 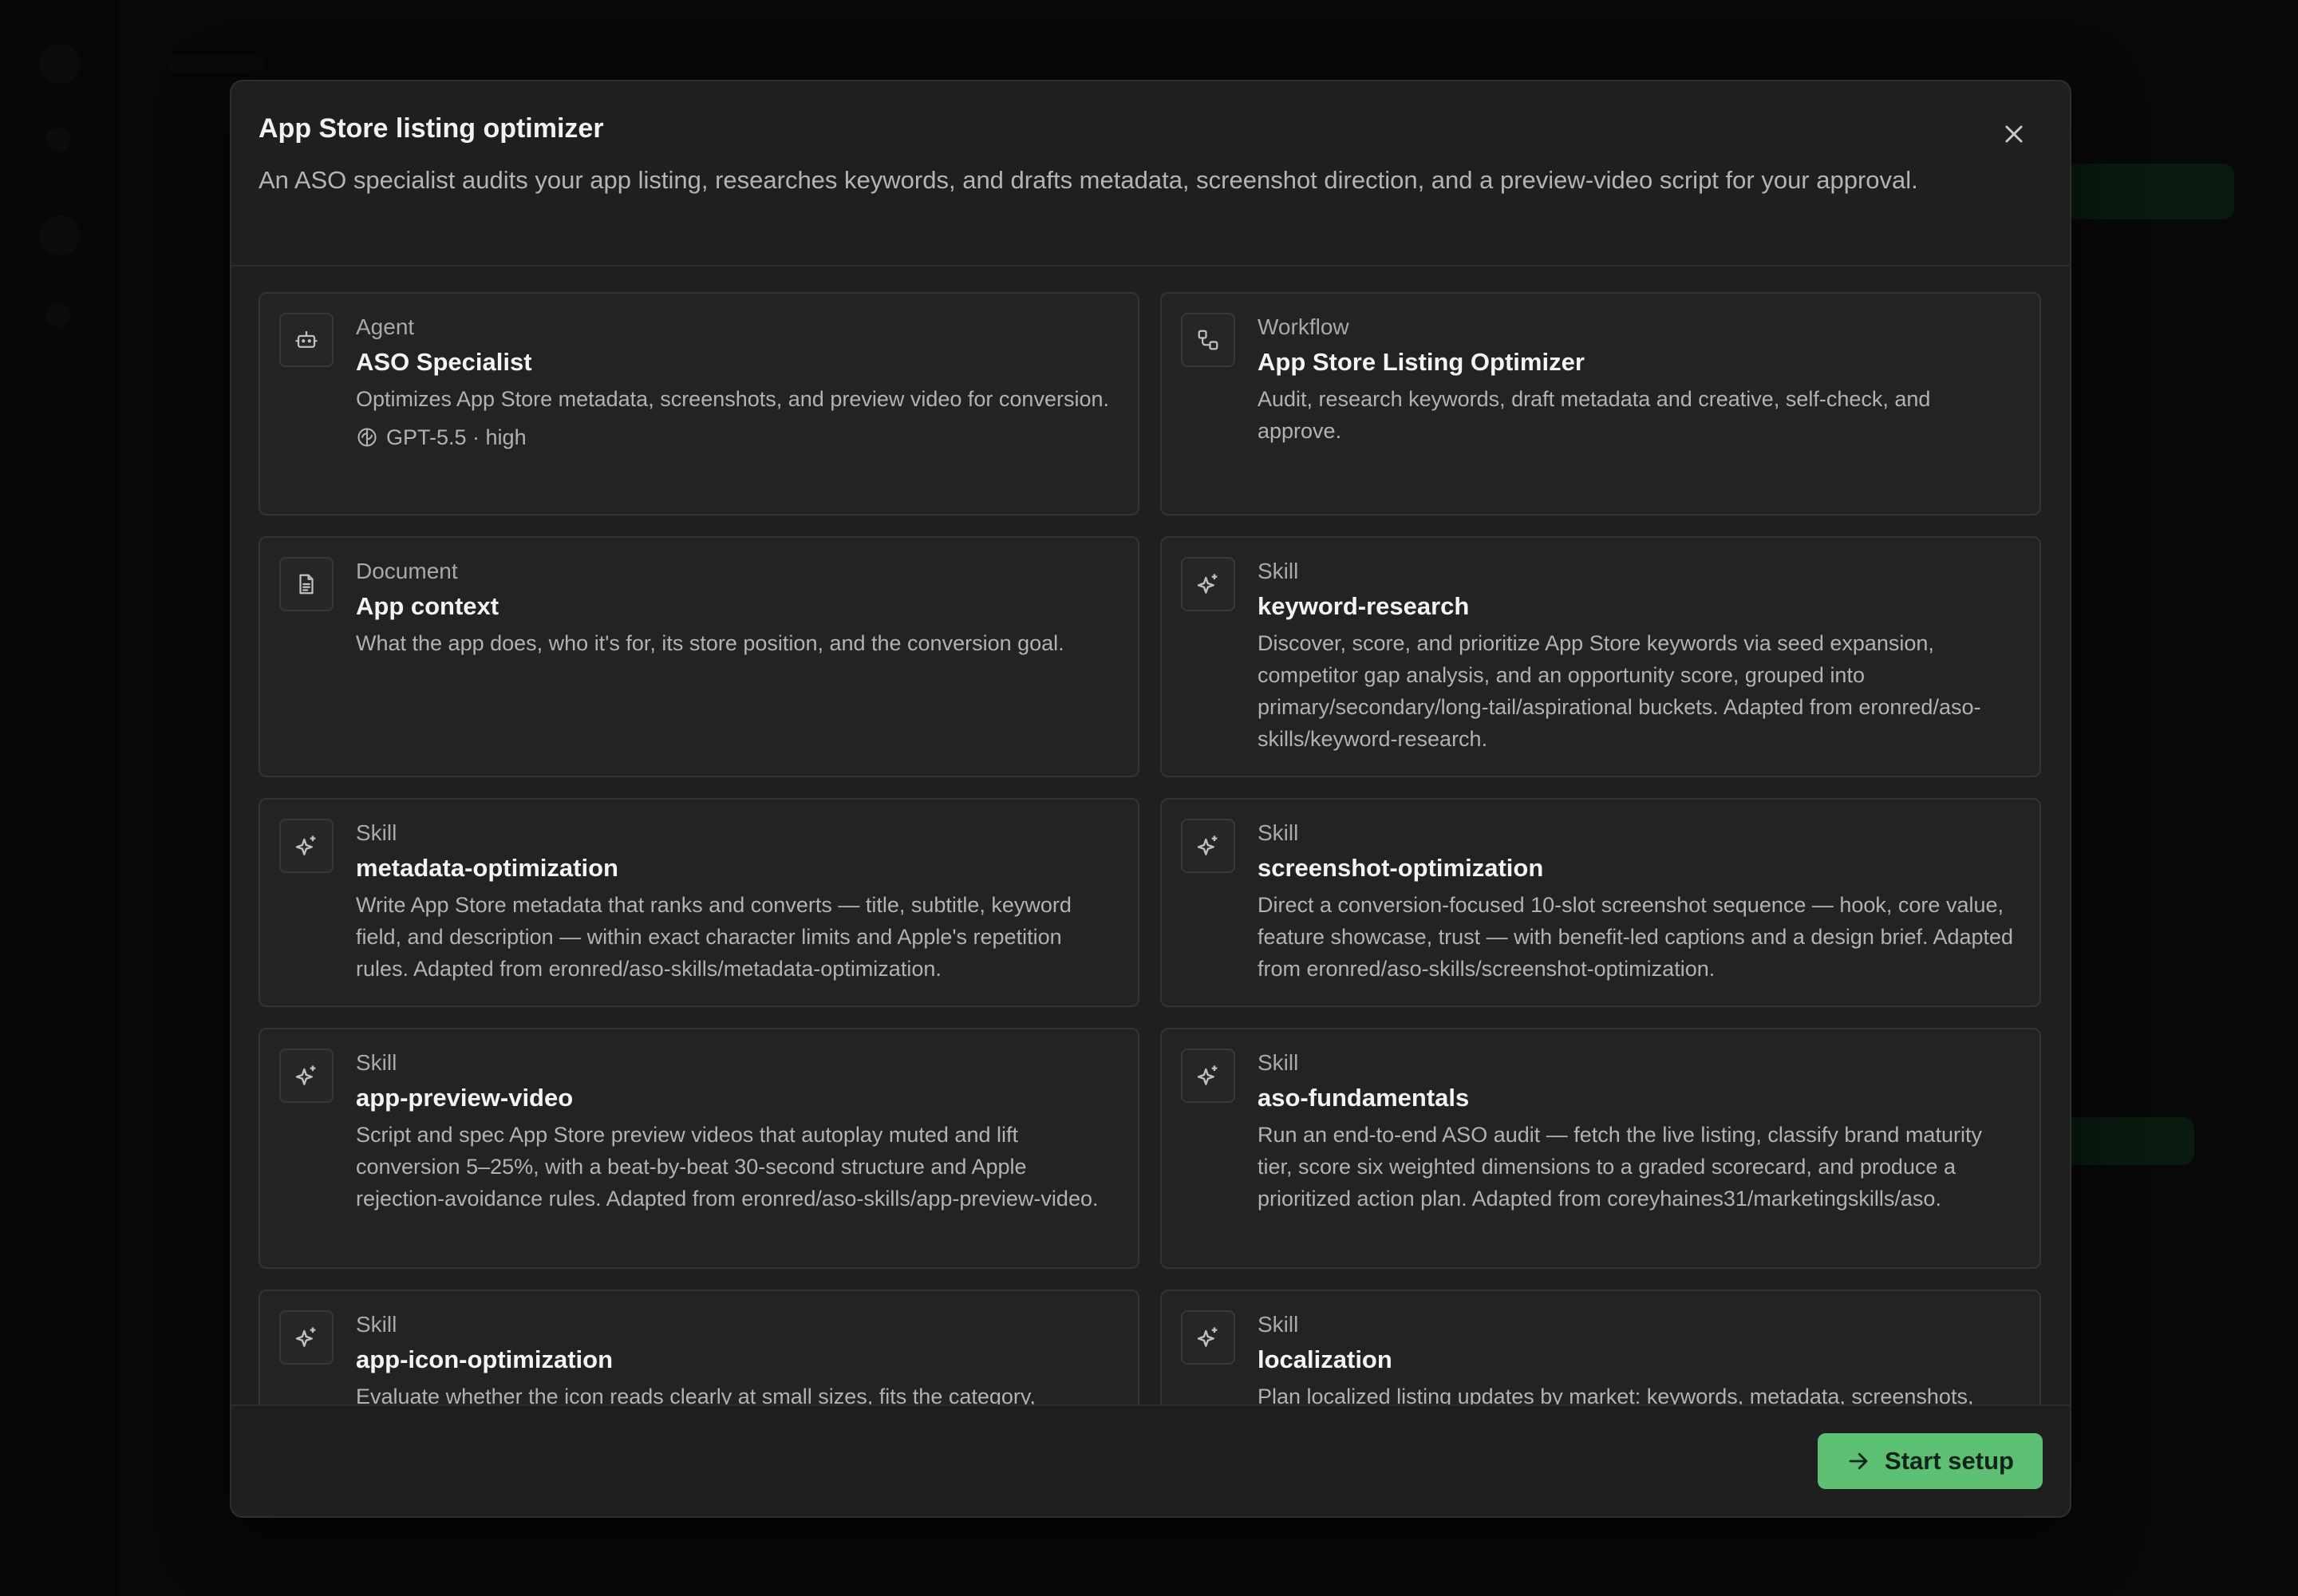 What do you see at coordinates (1150, 1460) in the screenshot?
I see `modal-footer: Start setup` at bounding box center [1150, 1460].